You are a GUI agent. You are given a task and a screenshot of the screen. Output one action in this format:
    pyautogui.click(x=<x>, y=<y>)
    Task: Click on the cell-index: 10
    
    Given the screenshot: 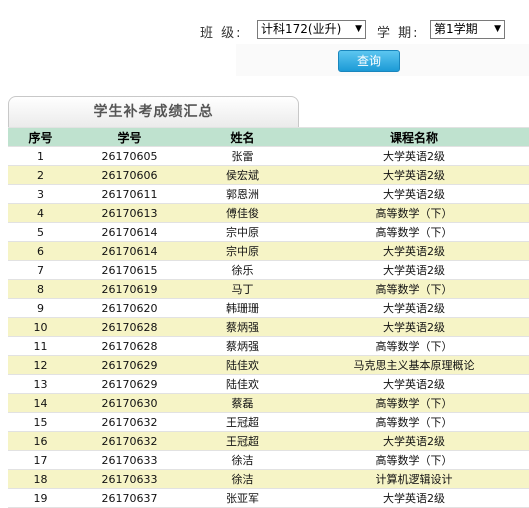 What is the action you would take?
    pyautogui.click(x=40, y=327)
    